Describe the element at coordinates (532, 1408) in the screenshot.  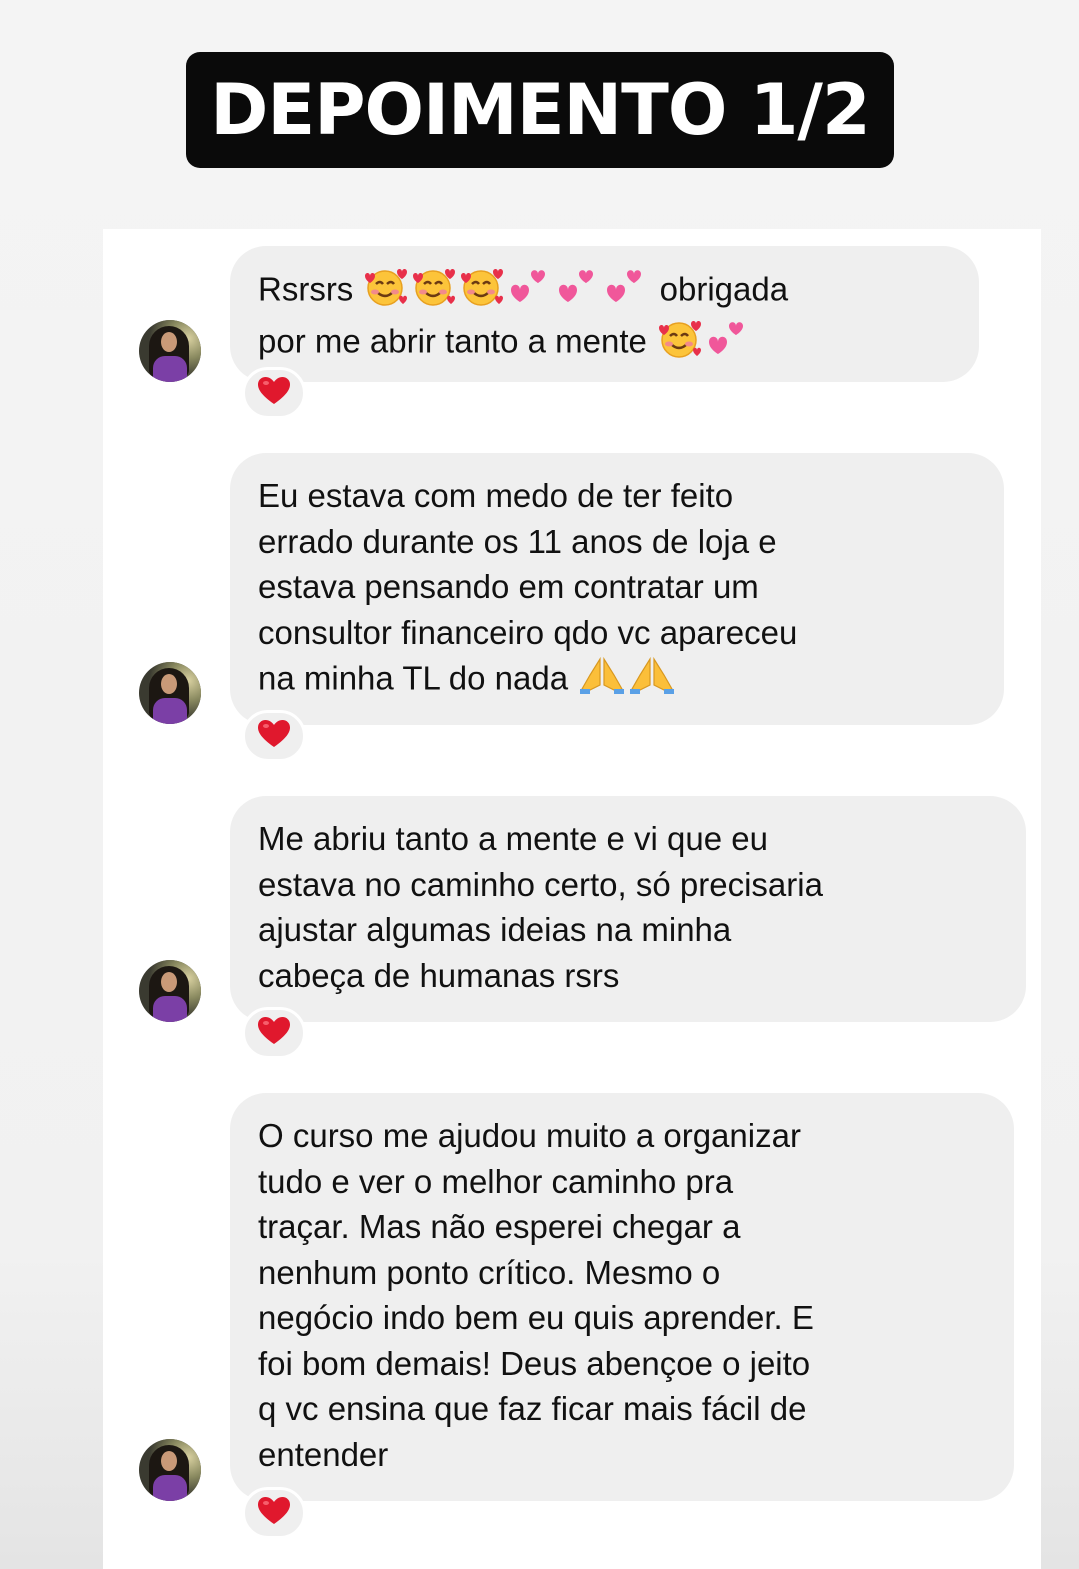
I see `message-line: q vc ensina que faz ficar mais fácil de` at that location.